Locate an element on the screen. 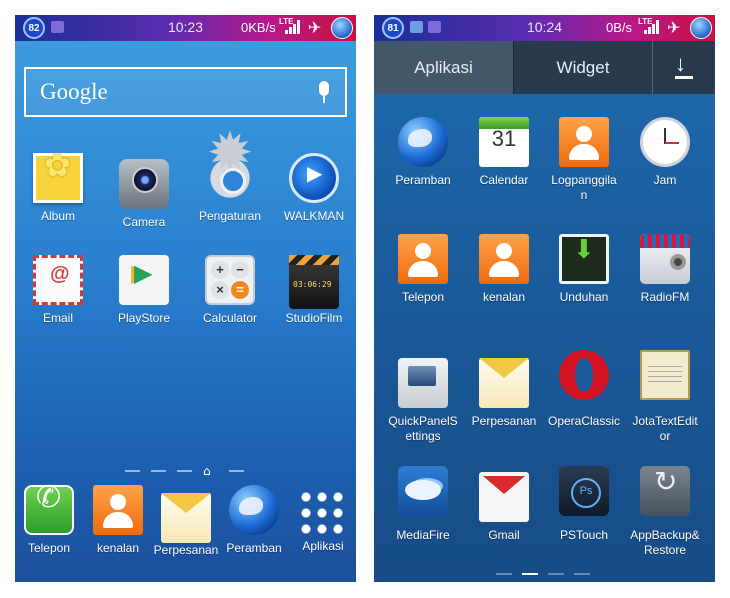 This screenshot has width=730, height=598. app-studiofilm: StudioFilm is located at coordinates (314, 290).